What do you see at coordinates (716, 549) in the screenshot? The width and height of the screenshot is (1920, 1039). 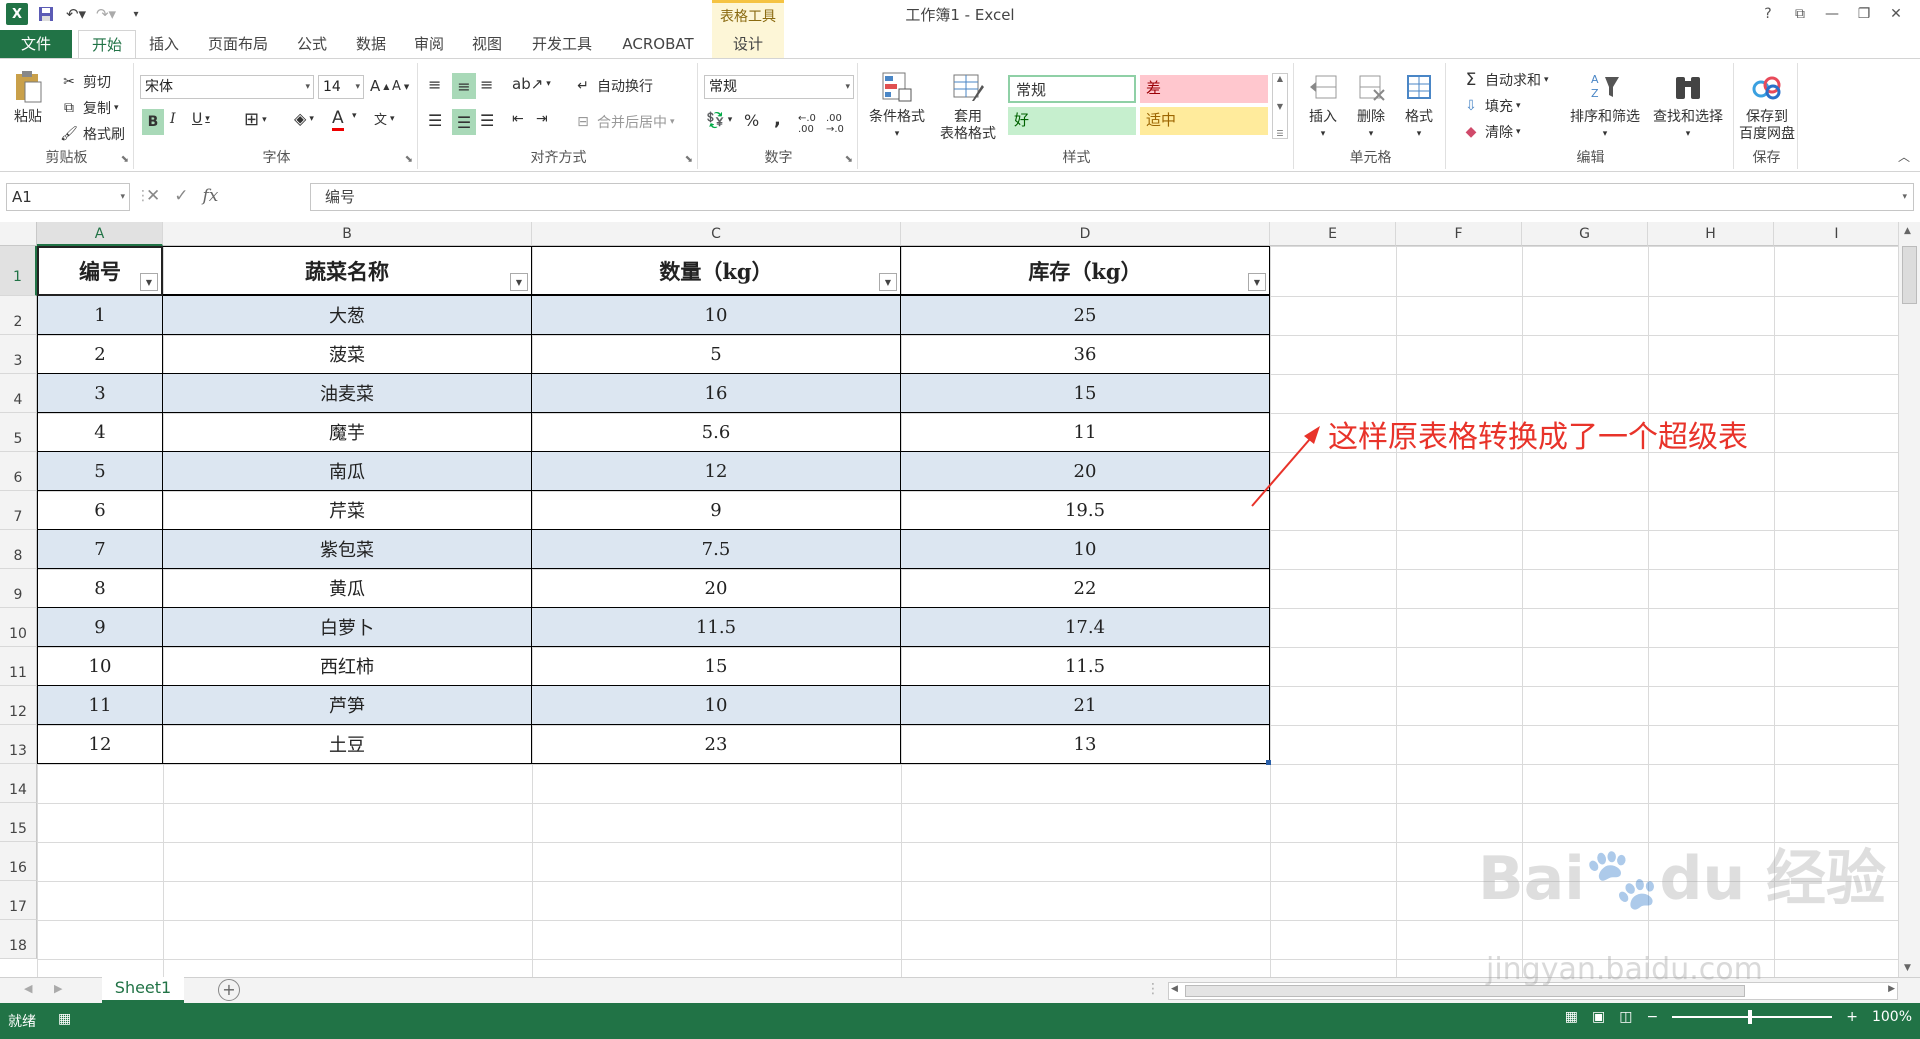 I see `table-cell: 7.5` at bounding box center [716, 549].